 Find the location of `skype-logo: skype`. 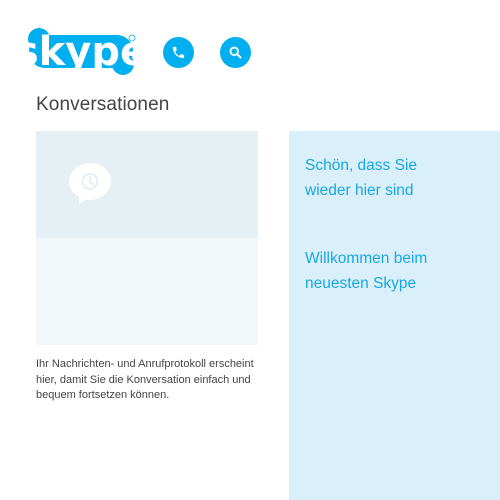

skype-logo: skype is located at coordinates (81, 51).